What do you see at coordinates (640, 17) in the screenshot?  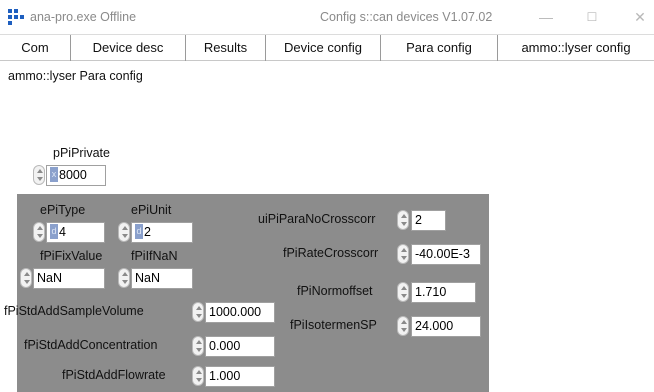 I see `close-button: ✕` at bounding box center [640, 17].